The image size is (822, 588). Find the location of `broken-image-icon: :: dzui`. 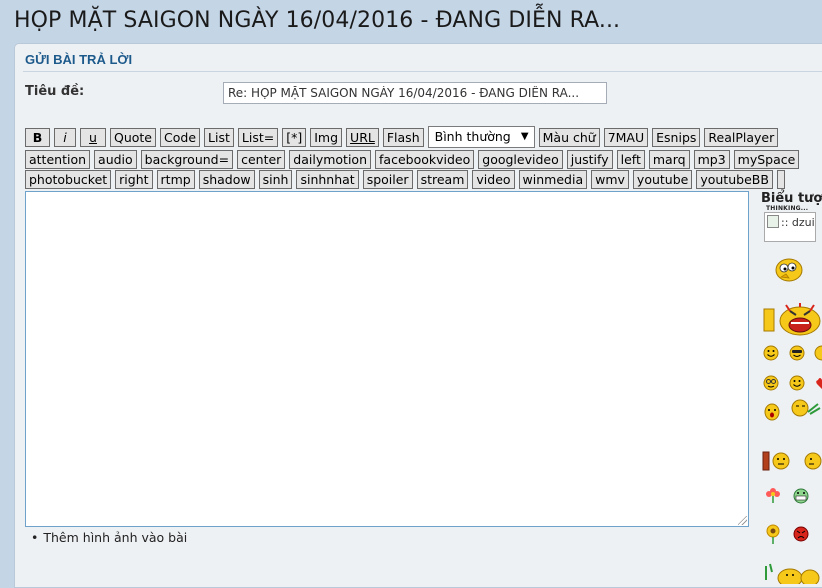

broken-image-icon: :: dzui is located at coordinates (790, 227).